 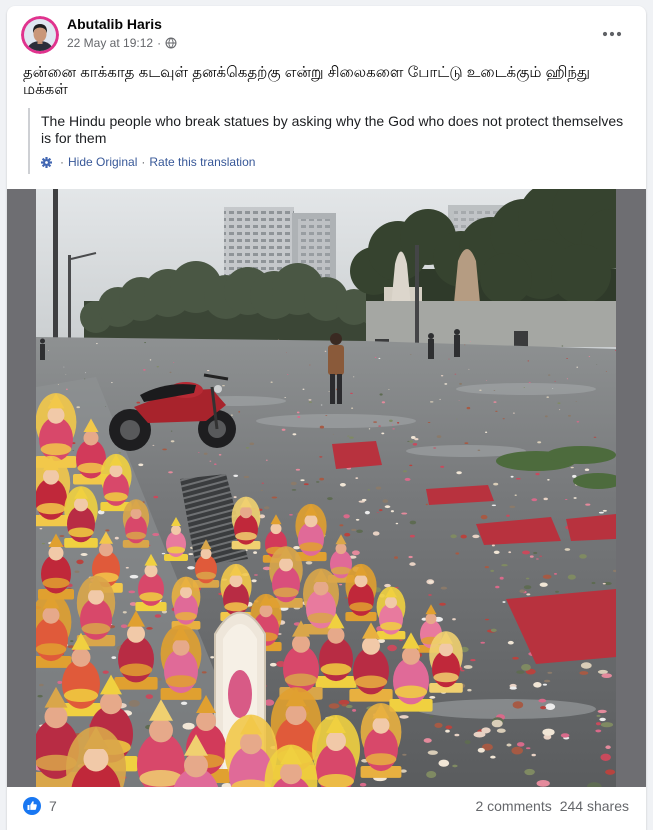 I want to click on author-avatar, so click(x=40, y=35).